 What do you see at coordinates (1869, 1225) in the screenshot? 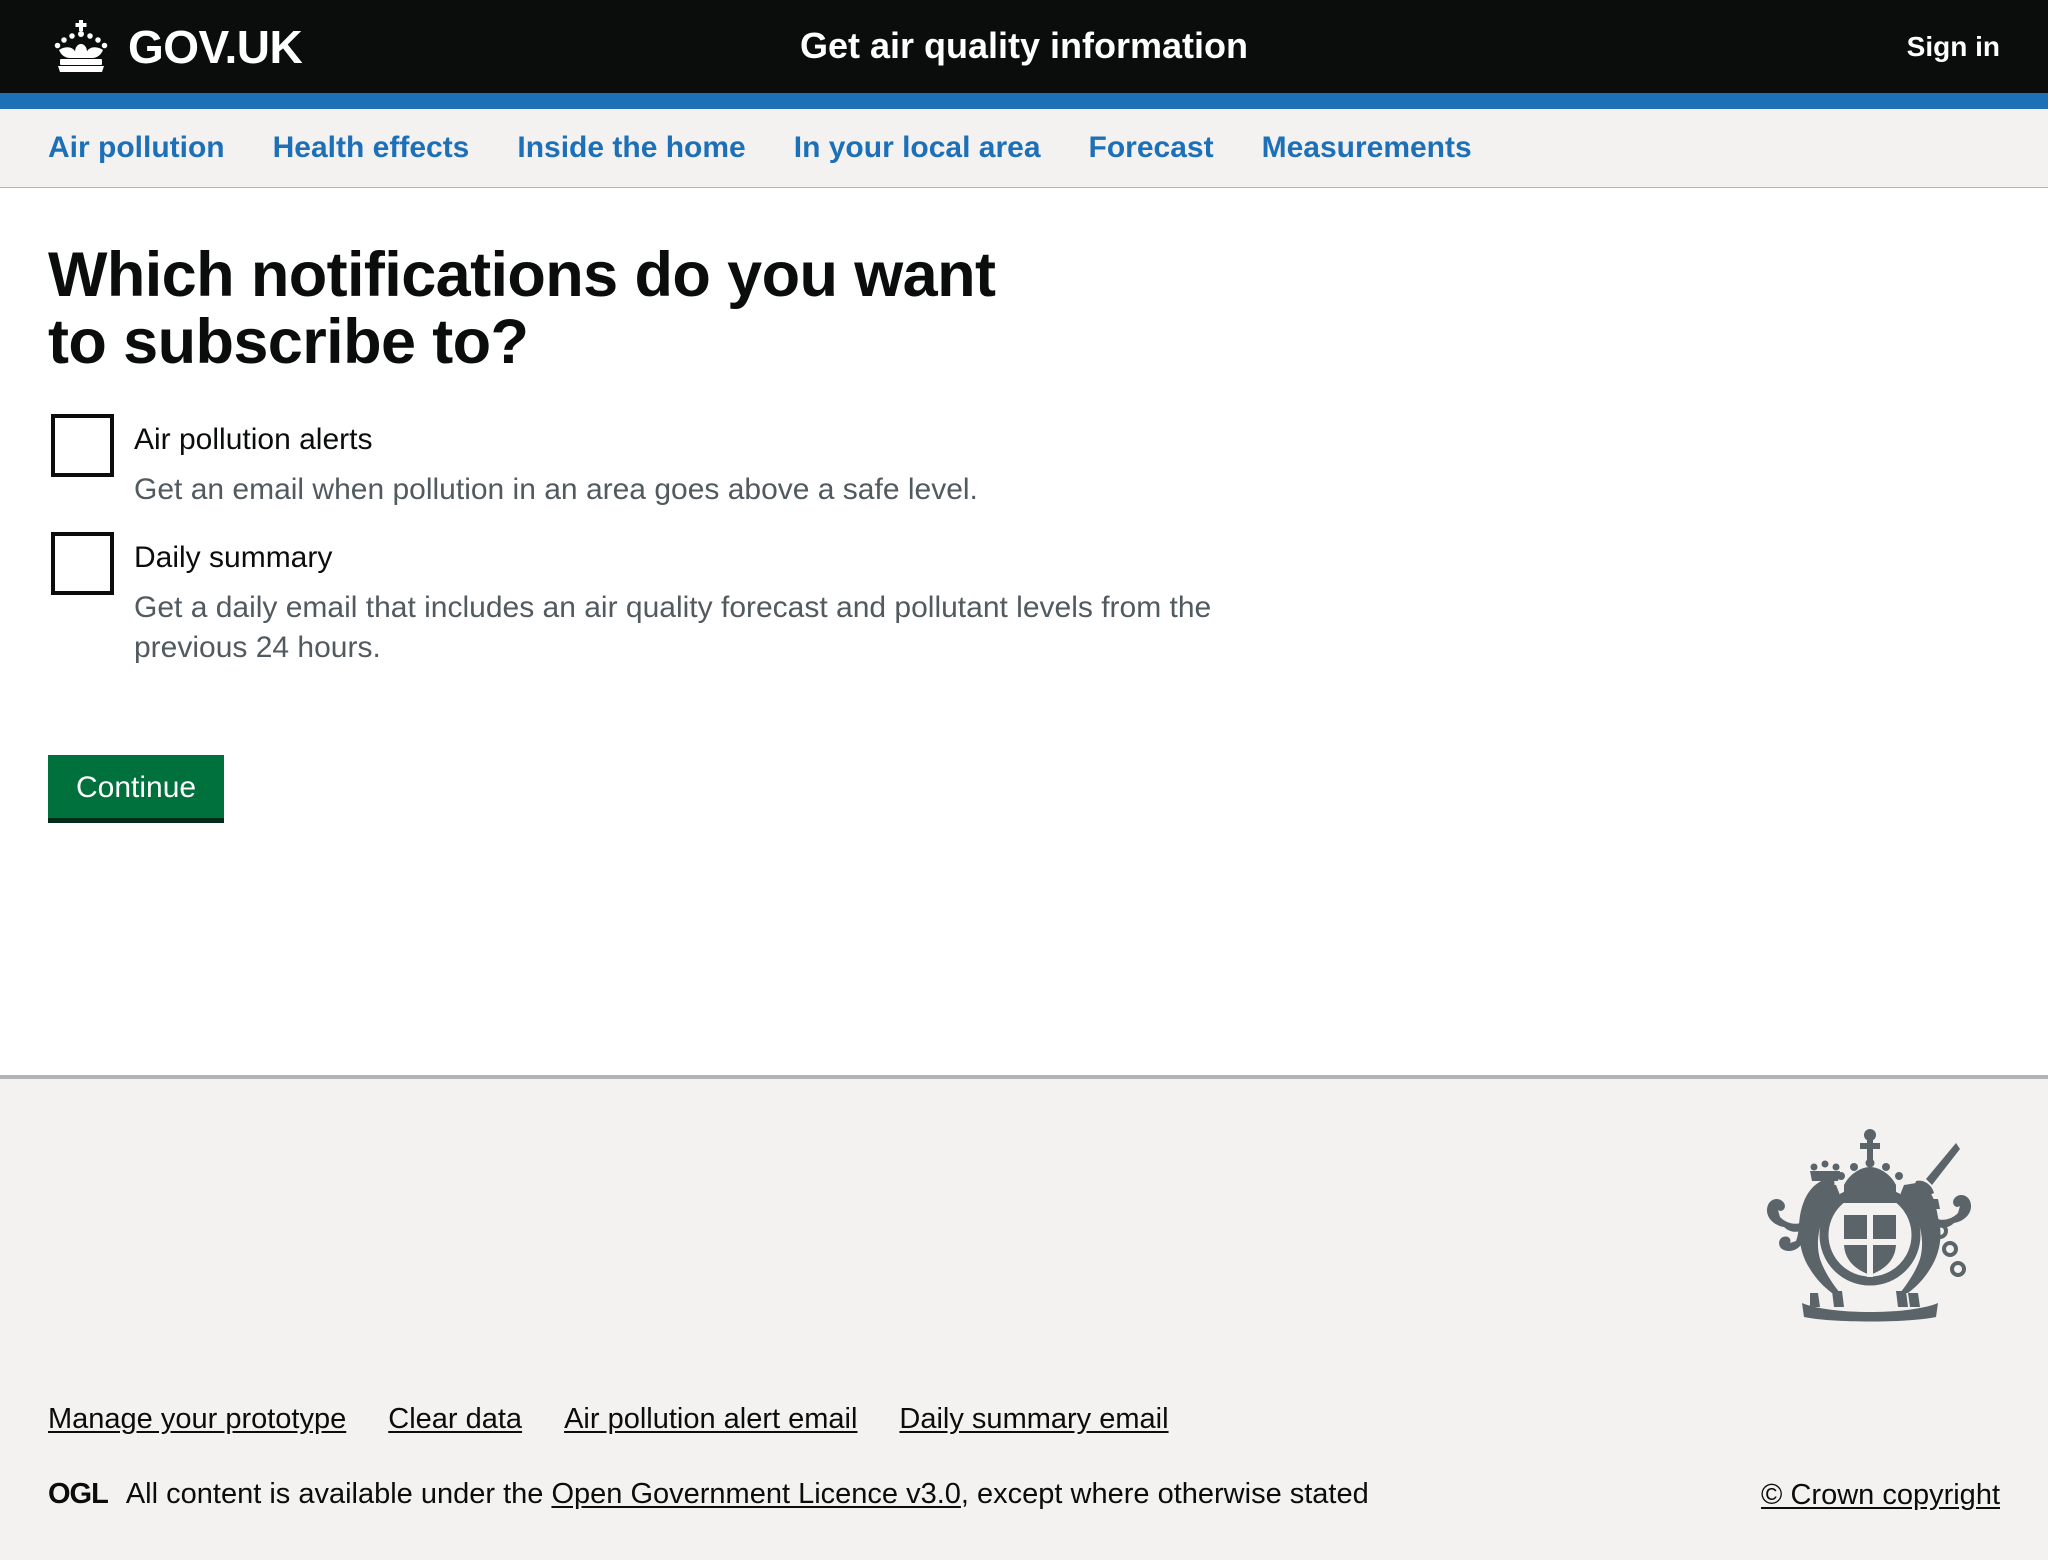
I see `royal-coat-of-arms-icon` at bounding box center [1869, 1225].